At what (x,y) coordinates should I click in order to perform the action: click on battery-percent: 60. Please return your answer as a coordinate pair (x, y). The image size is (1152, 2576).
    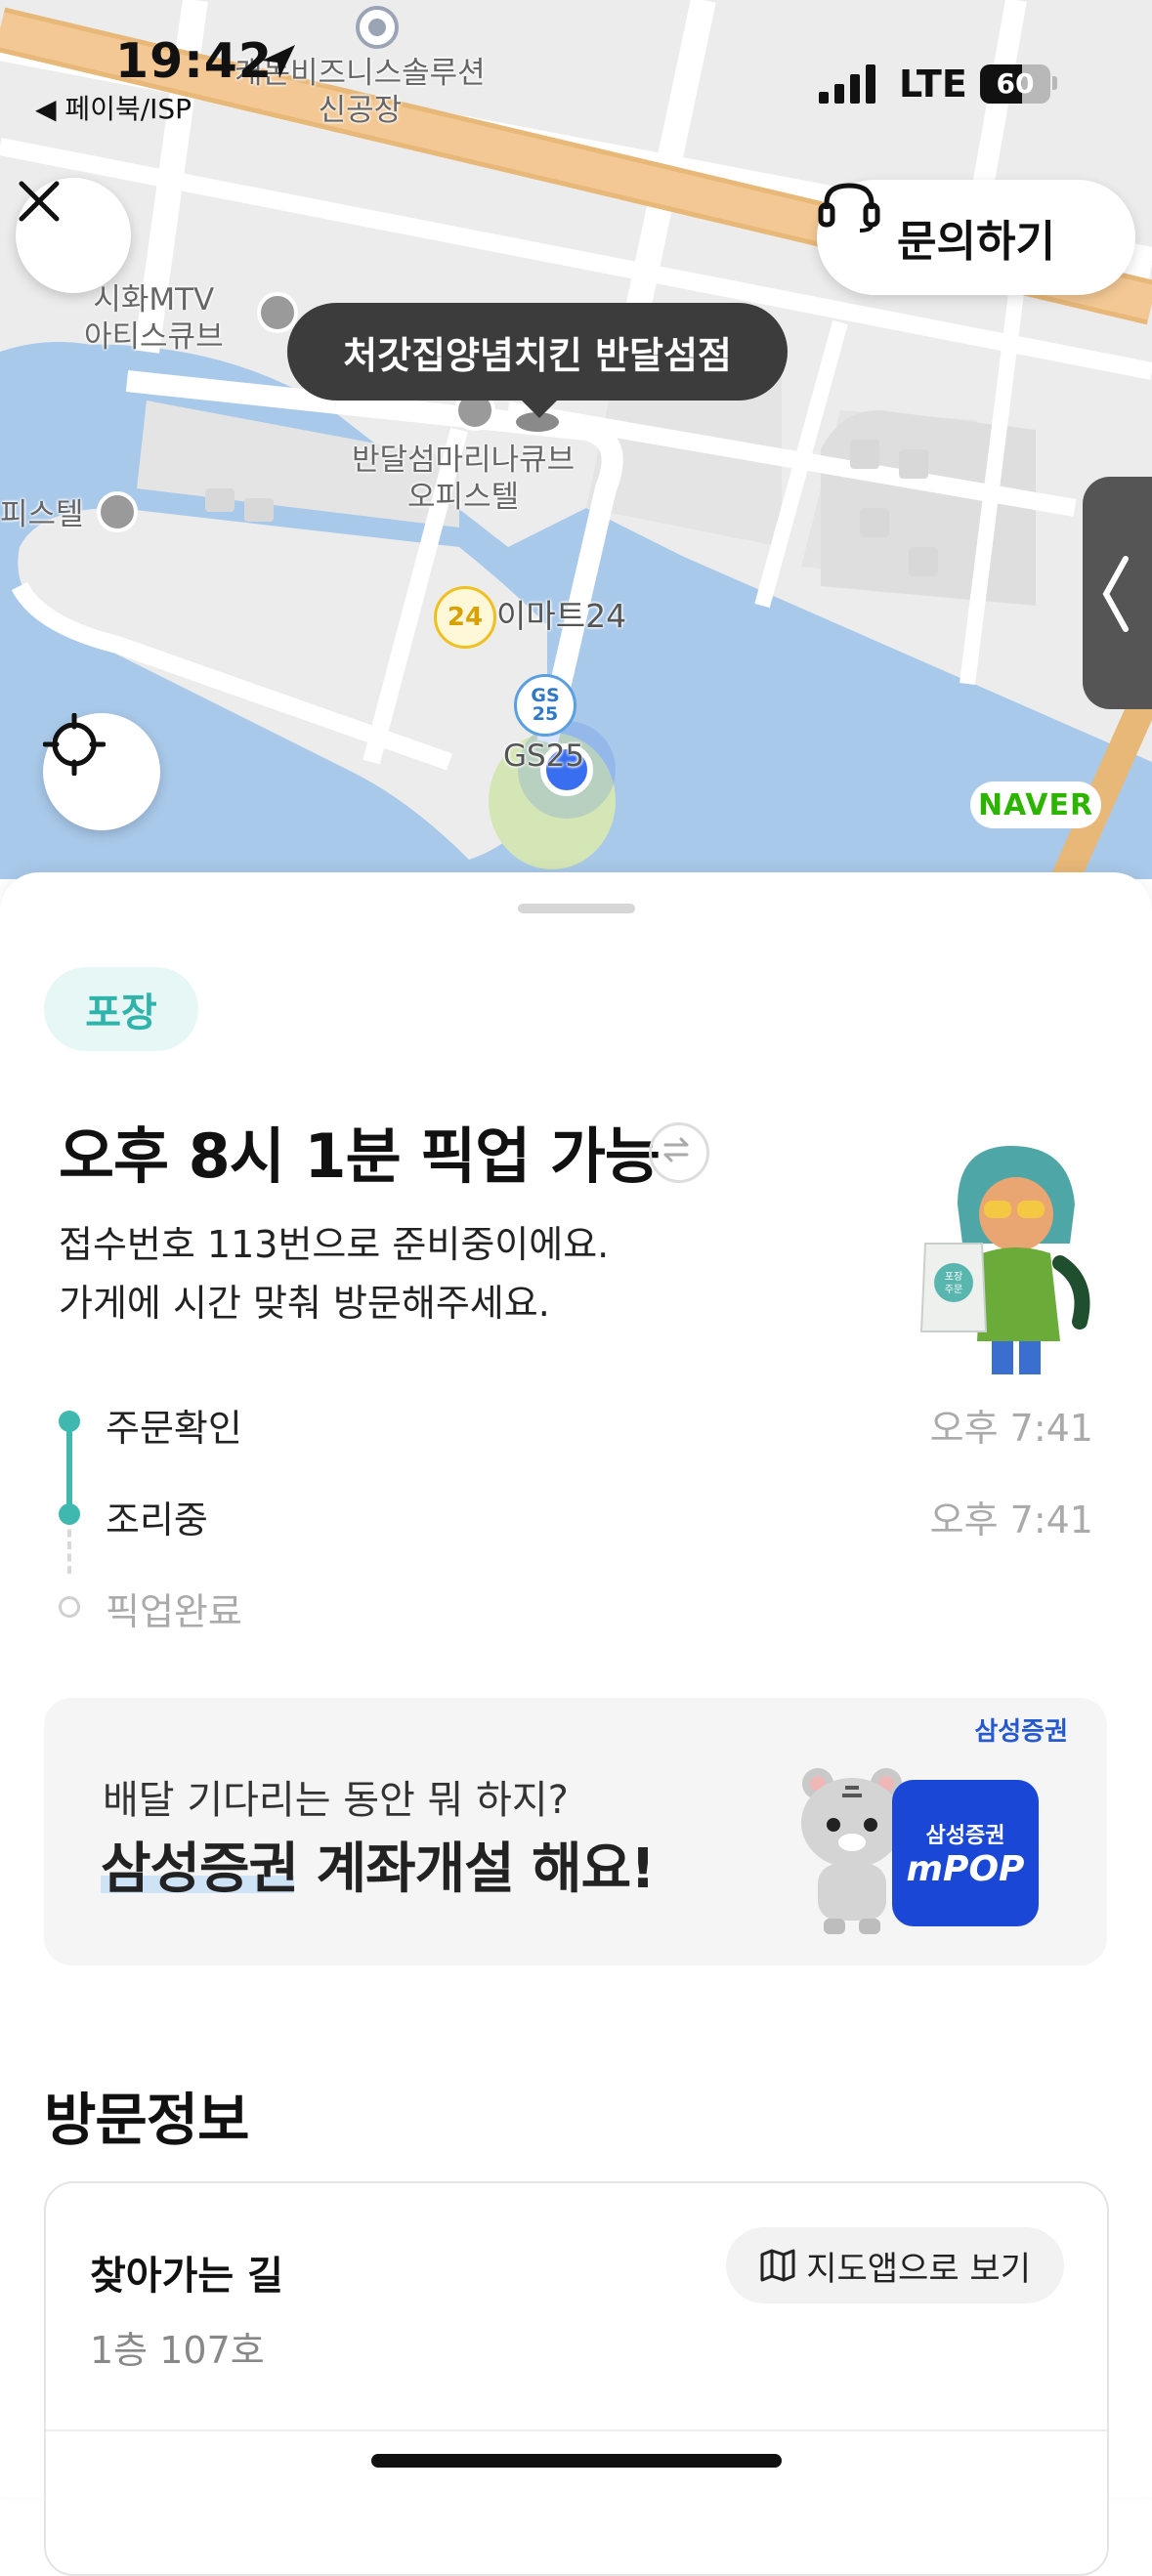
    Looking at the image, I should click on (1015, 83).